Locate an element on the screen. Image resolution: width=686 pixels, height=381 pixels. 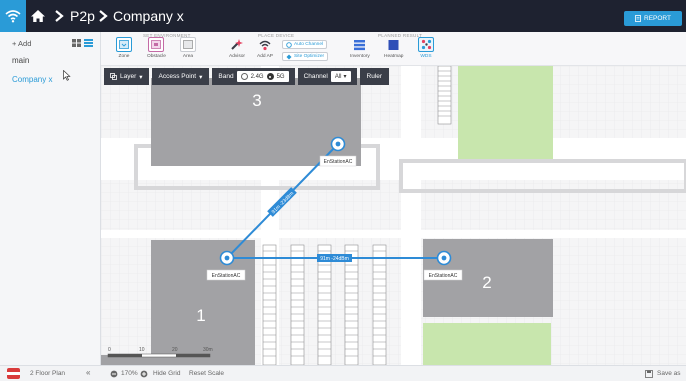
band-24-radio is located at coordinates (244, 76).